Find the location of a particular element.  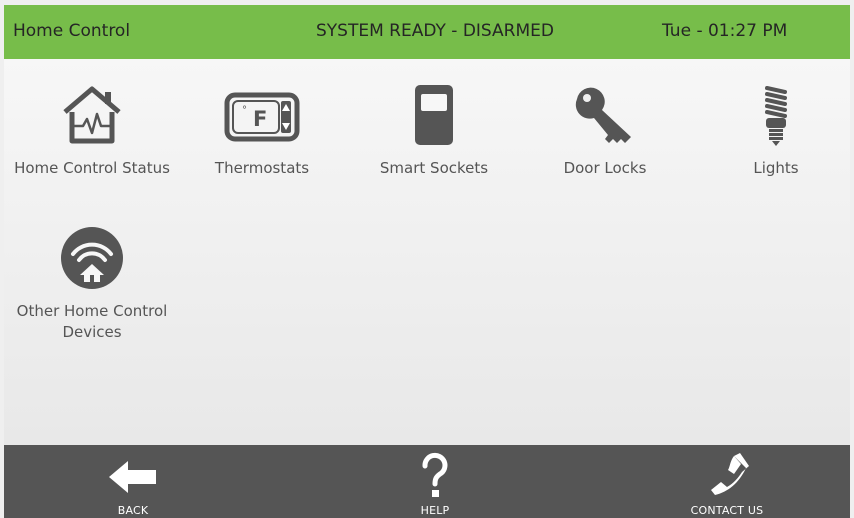

thermostat-icon: ° F is located at coordinates (262, 117).